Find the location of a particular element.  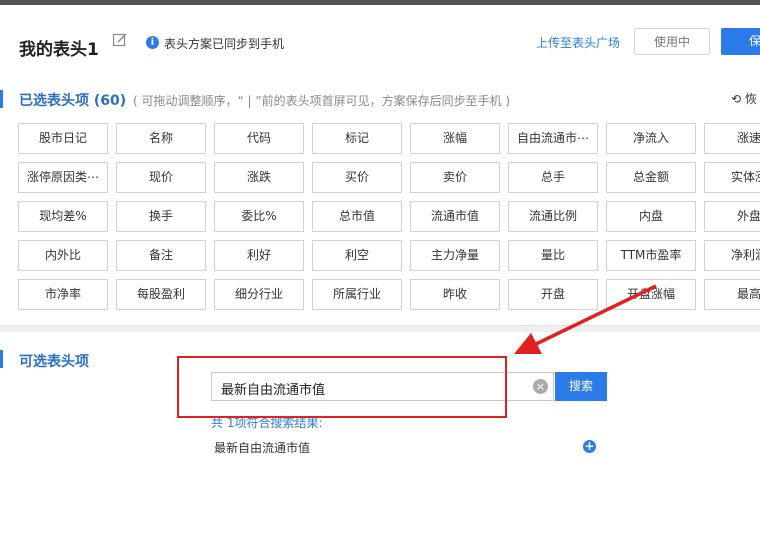

column-tag: 代码 is located at coordinates (259, 138).